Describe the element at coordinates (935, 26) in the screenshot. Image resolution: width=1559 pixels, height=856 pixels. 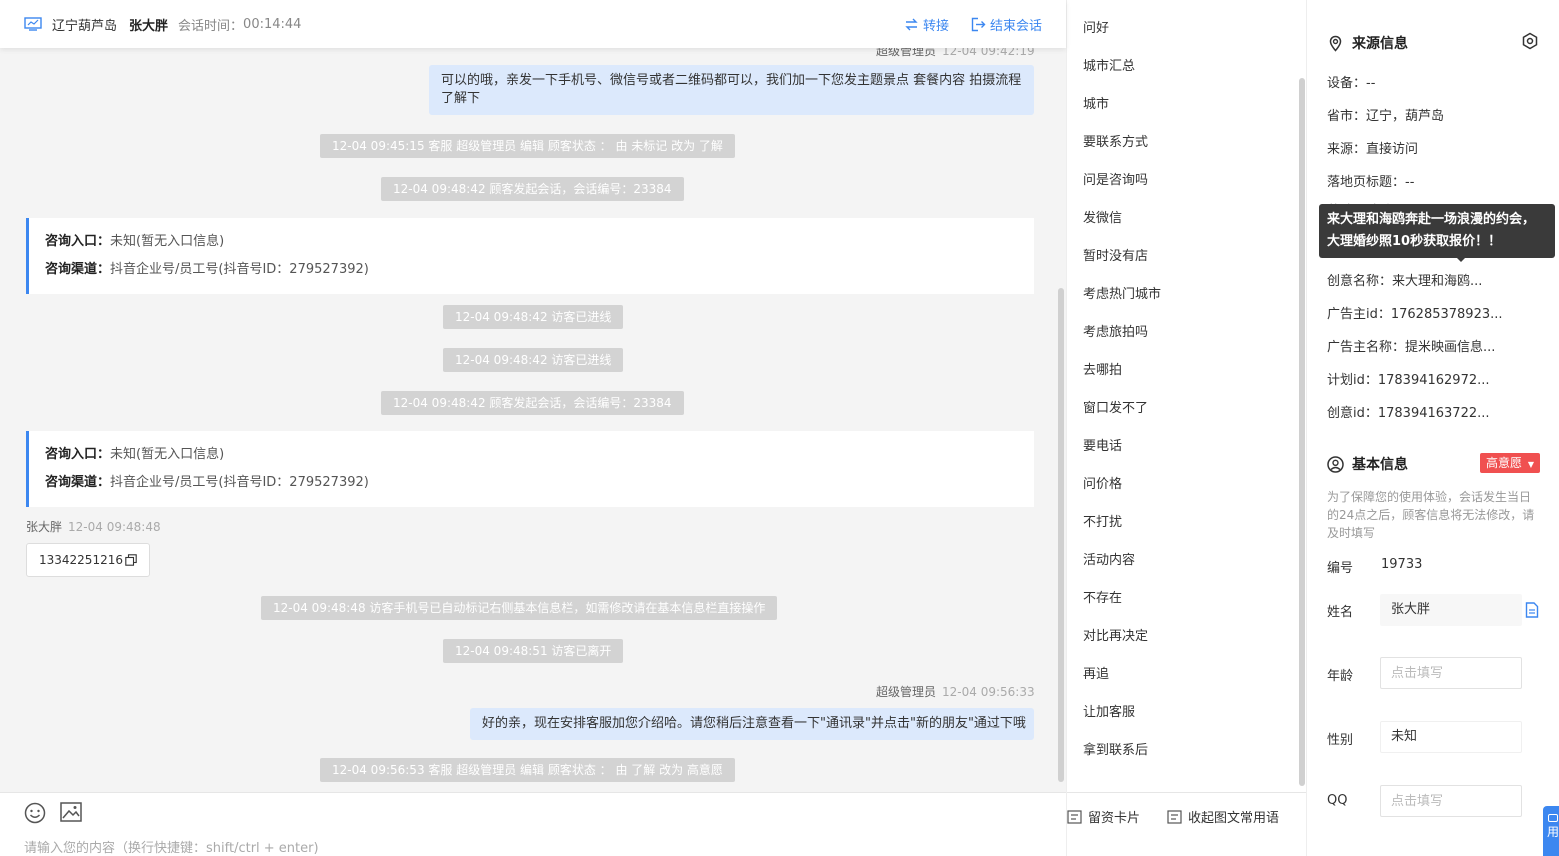
I see `transfer-label: 转接` at that location.